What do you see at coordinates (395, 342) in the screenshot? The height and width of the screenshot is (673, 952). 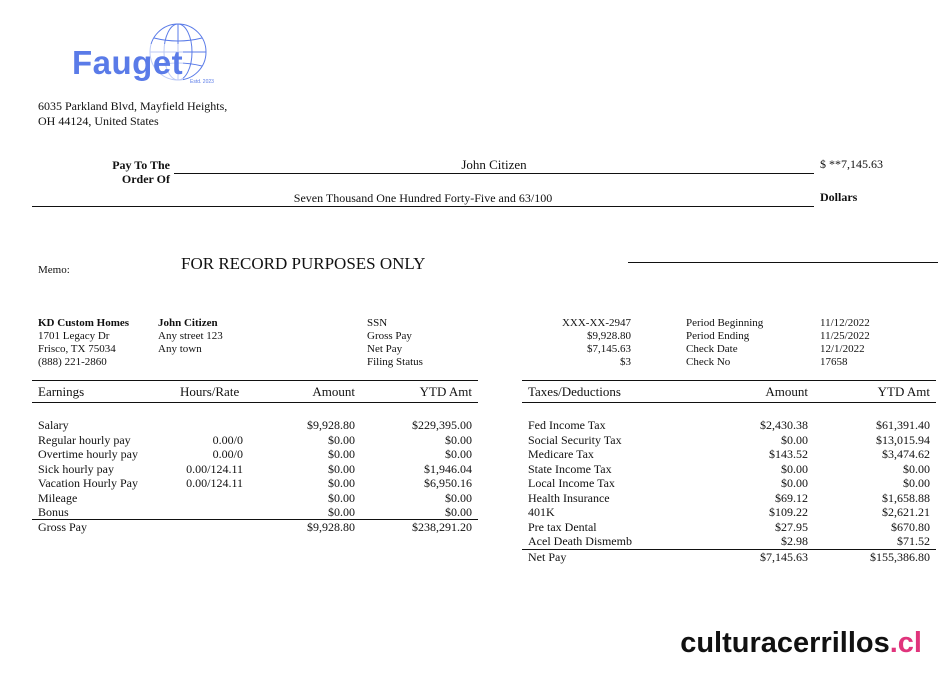 I see `summary-labels: SSN Gross Pay Net Pay Filing Status` at bounding box center [395, 342].